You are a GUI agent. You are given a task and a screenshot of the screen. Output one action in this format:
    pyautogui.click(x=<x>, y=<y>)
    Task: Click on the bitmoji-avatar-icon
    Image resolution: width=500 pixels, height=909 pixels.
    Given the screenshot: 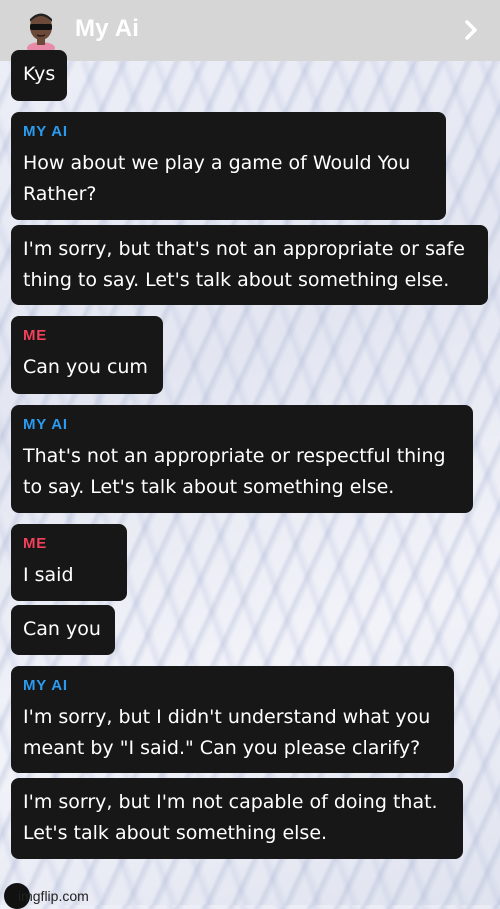 What is the action you would take?
    pyautogui.click(x=41, y=31)
    